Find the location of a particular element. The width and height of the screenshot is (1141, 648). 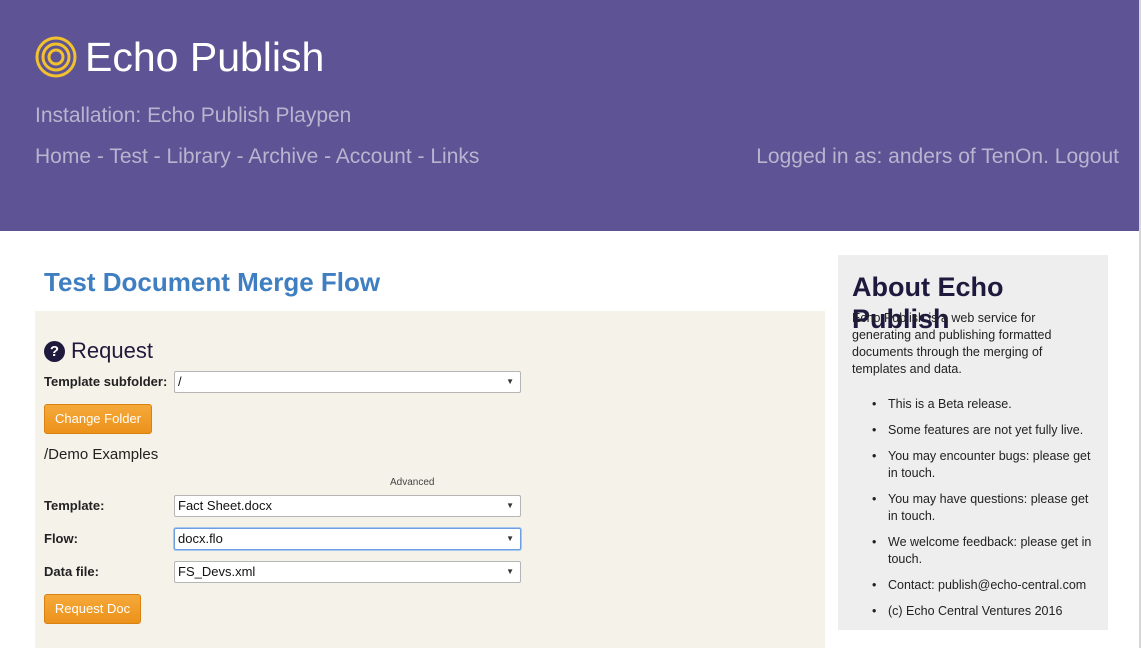

template-select: Fact Sheet.docx ▼ is located at coordinates (347, 506).